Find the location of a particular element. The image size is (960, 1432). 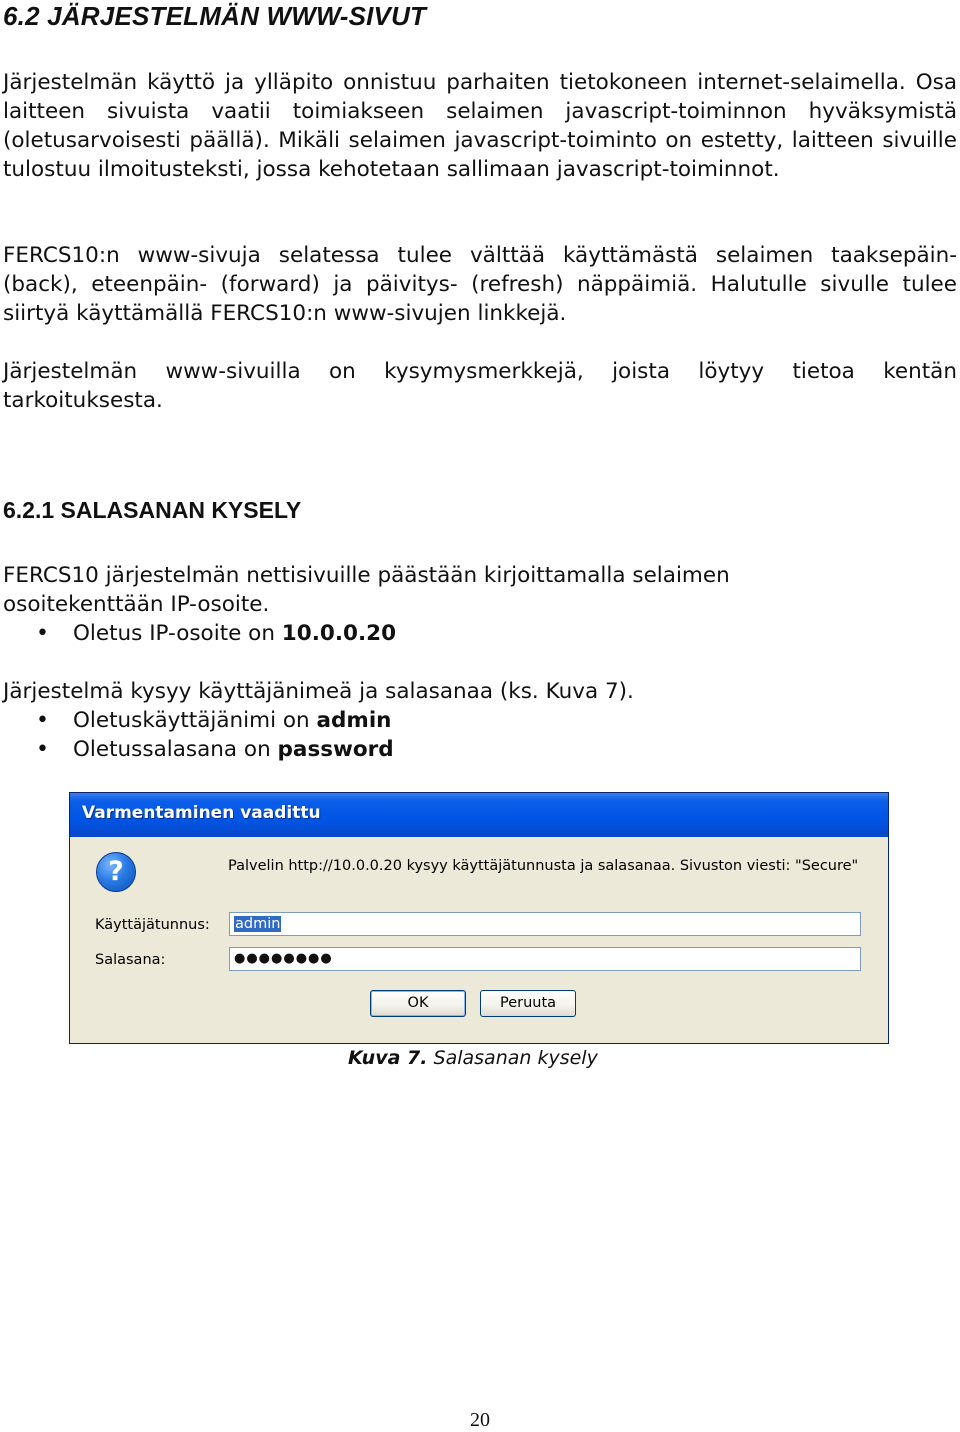

default-user-value: admin is located at coordinates (354, 720).